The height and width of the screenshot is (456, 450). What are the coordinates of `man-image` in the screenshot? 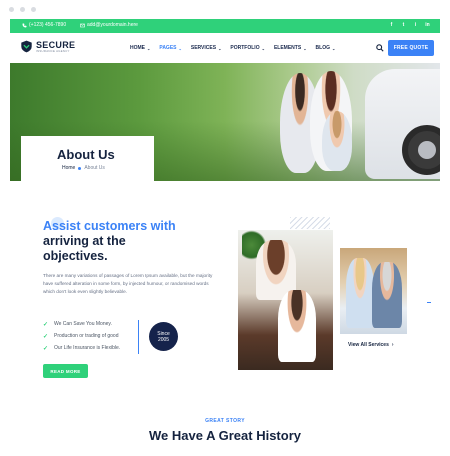 It's located at (387, 295).